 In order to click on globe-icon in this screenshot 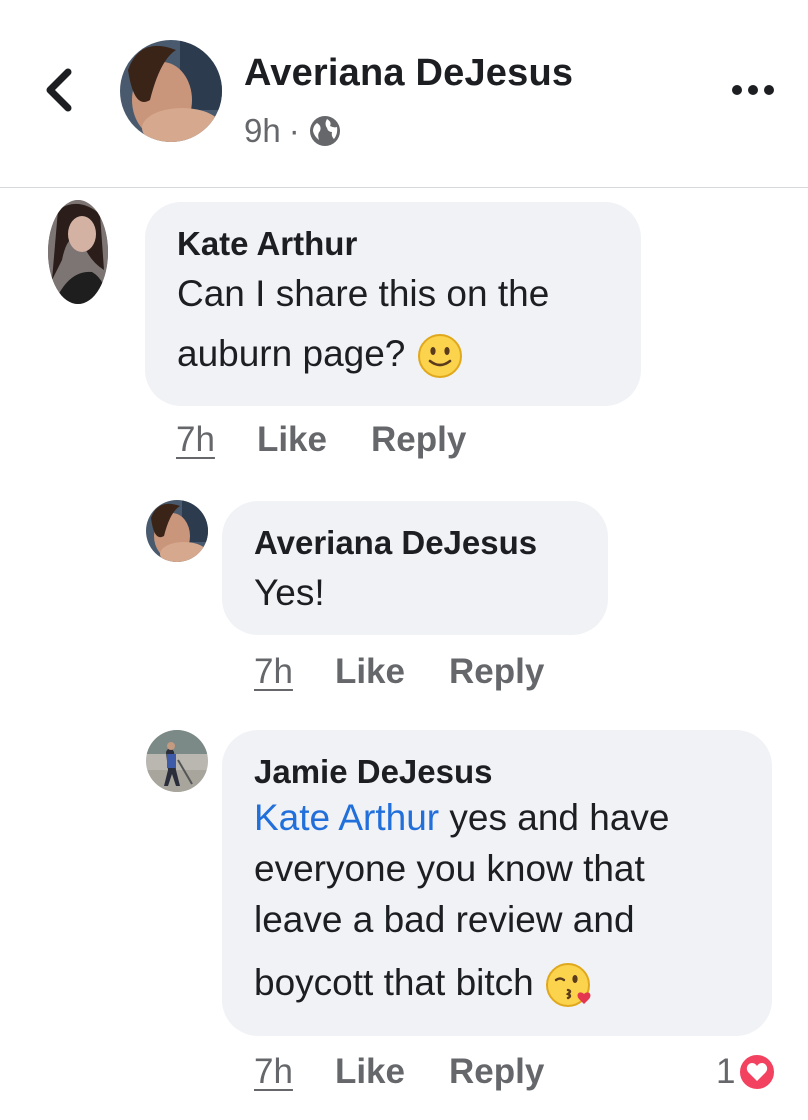, I will do `click(324, 131)`.